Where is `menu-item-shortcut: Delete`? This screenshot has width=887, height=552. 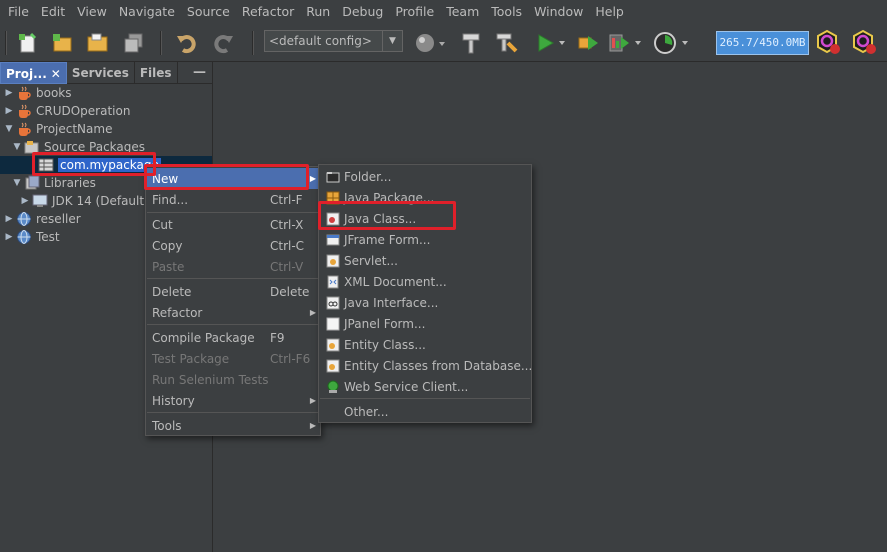
menu-item-shortcut: Delete is located at coordinates (290, 291).